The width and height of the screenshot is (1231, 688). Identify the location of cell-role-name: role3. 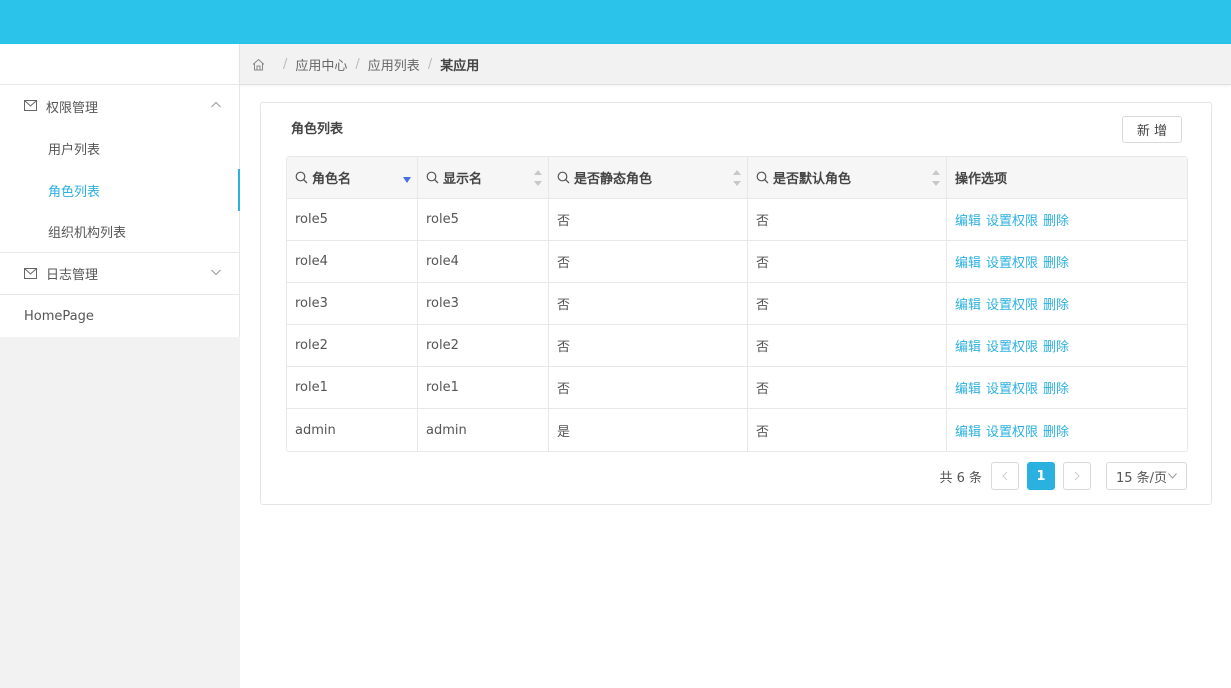
(352, 304).